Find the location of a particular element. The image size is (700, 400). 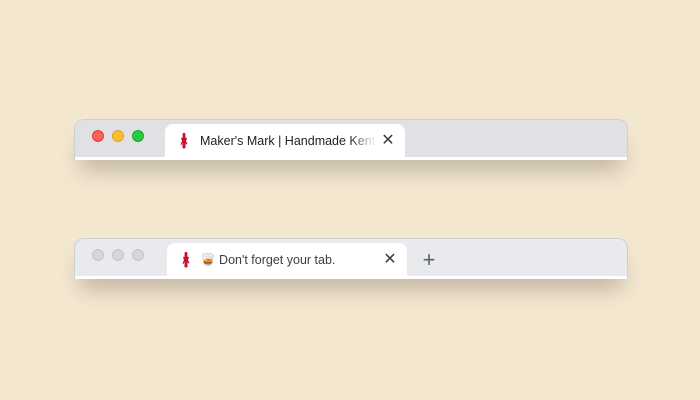

browser-tab: 🥃 Don't forget your tab. ✕ is located at coordinates (287, 260).